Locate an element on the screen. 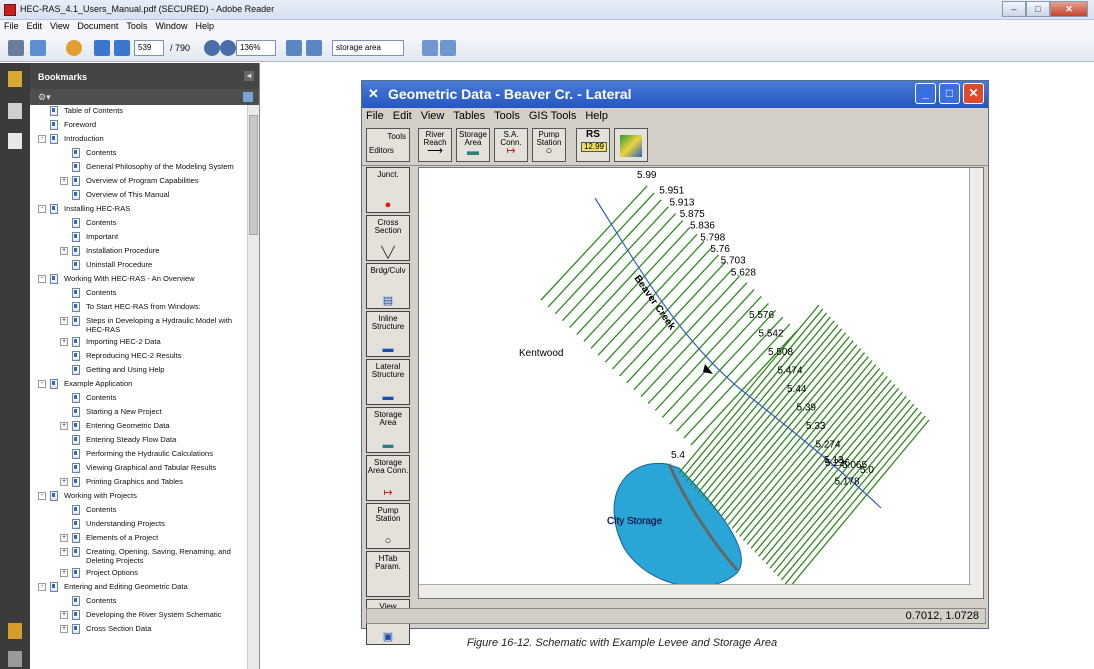  geo-menu-help: Help is located at coordinates (596, 116).